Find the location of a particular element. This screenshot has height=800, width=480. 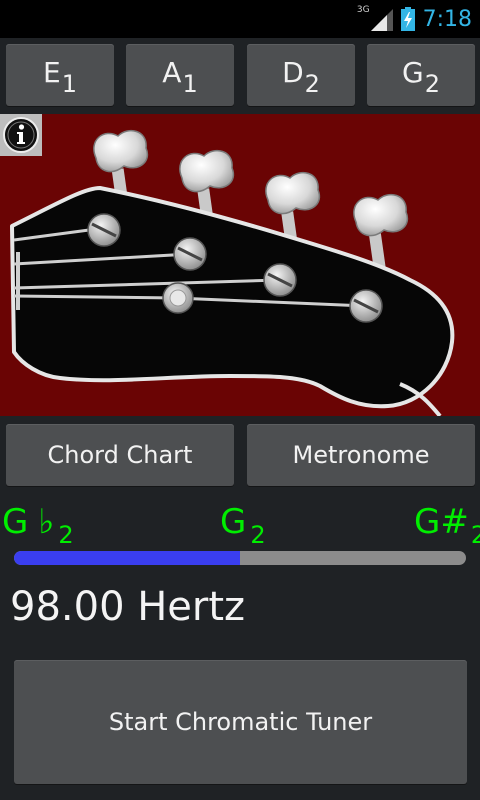

start-chromatic-tuner-button: Start Chromatic Tuner is located at coordinates (240, 722).